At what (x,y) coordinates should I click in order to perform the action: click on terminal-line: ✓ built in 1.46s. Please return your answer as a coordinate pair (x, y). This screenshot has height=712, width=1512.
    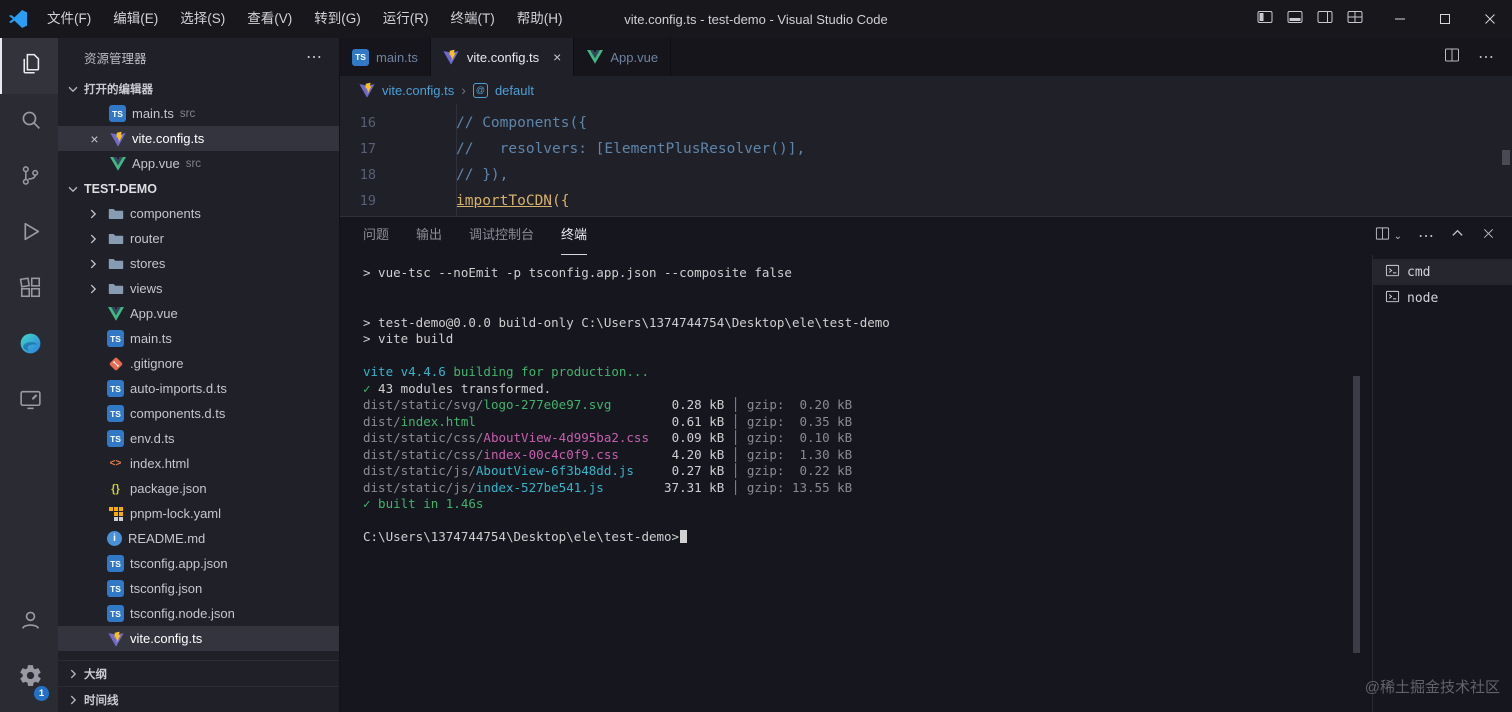
    Looking at the image, I should click on (423, 503).